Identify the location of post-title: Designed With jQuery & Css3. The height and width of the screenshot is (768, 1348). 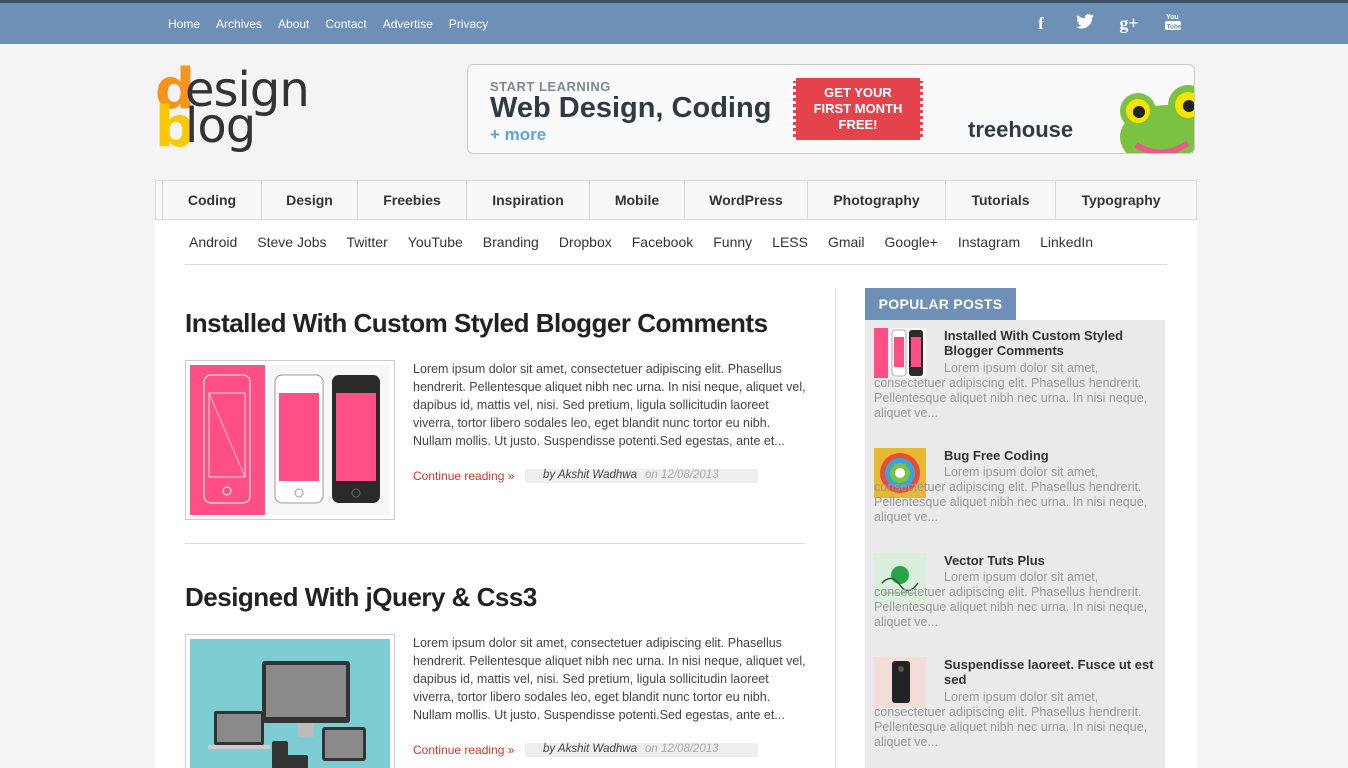
(361, 597).